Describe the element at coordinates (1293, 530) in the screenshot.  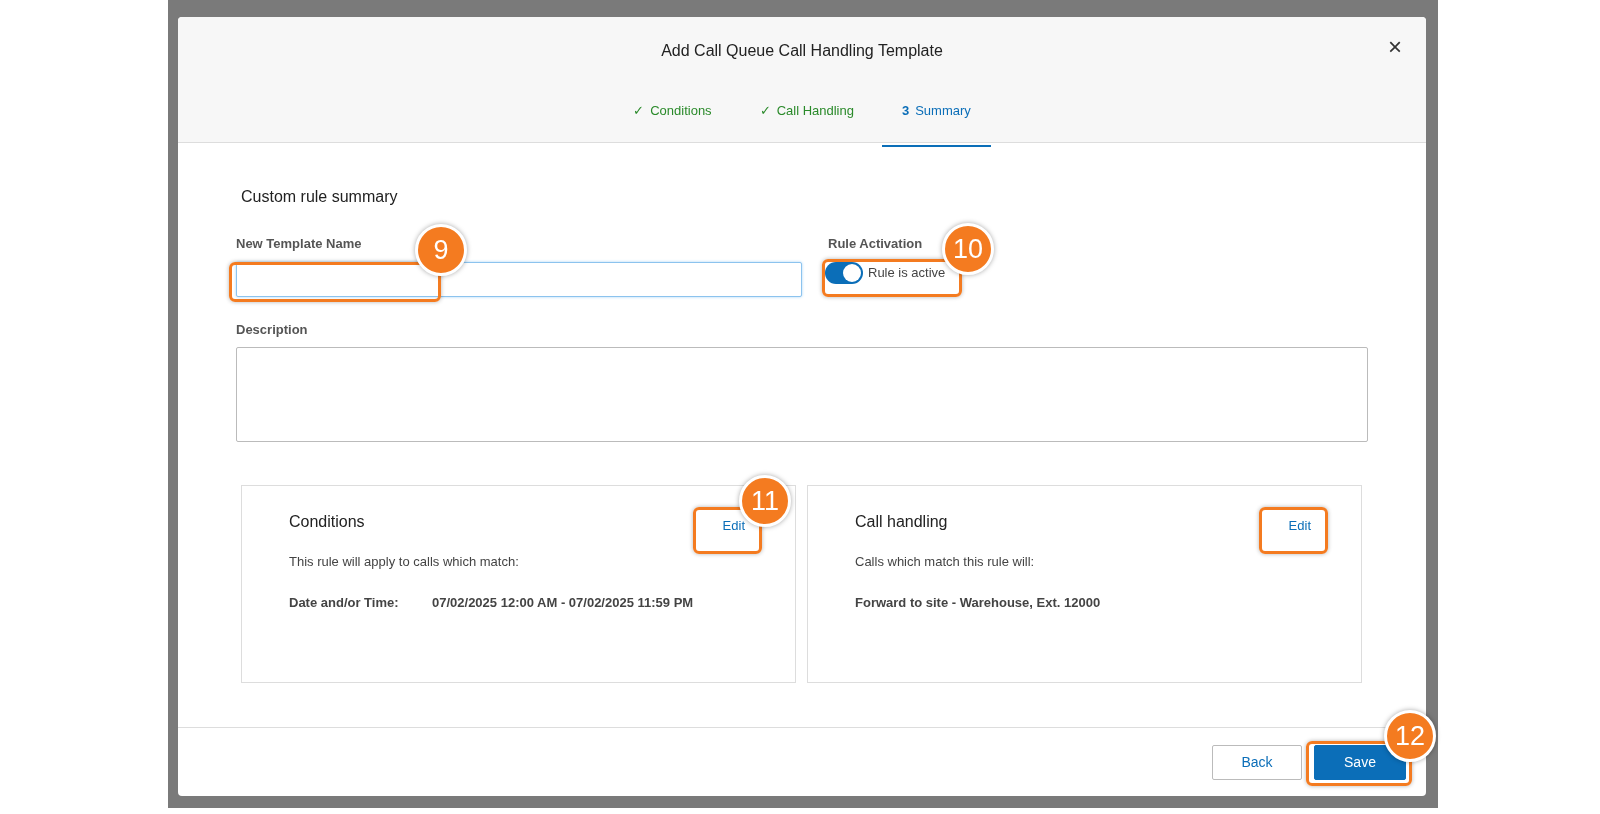
I see `highlight-frame` at that location.